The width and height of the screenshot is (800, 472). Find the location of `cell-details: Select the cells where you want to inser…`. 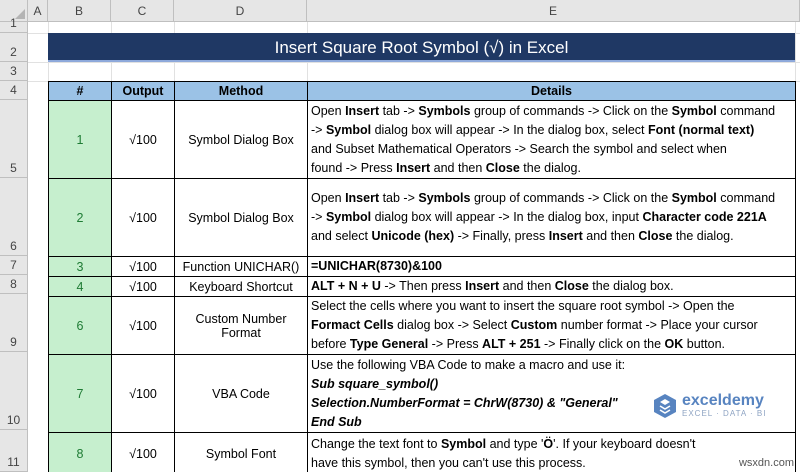

cell-details: Select the cells where you want to inser… is located at coordinates (551, 325).